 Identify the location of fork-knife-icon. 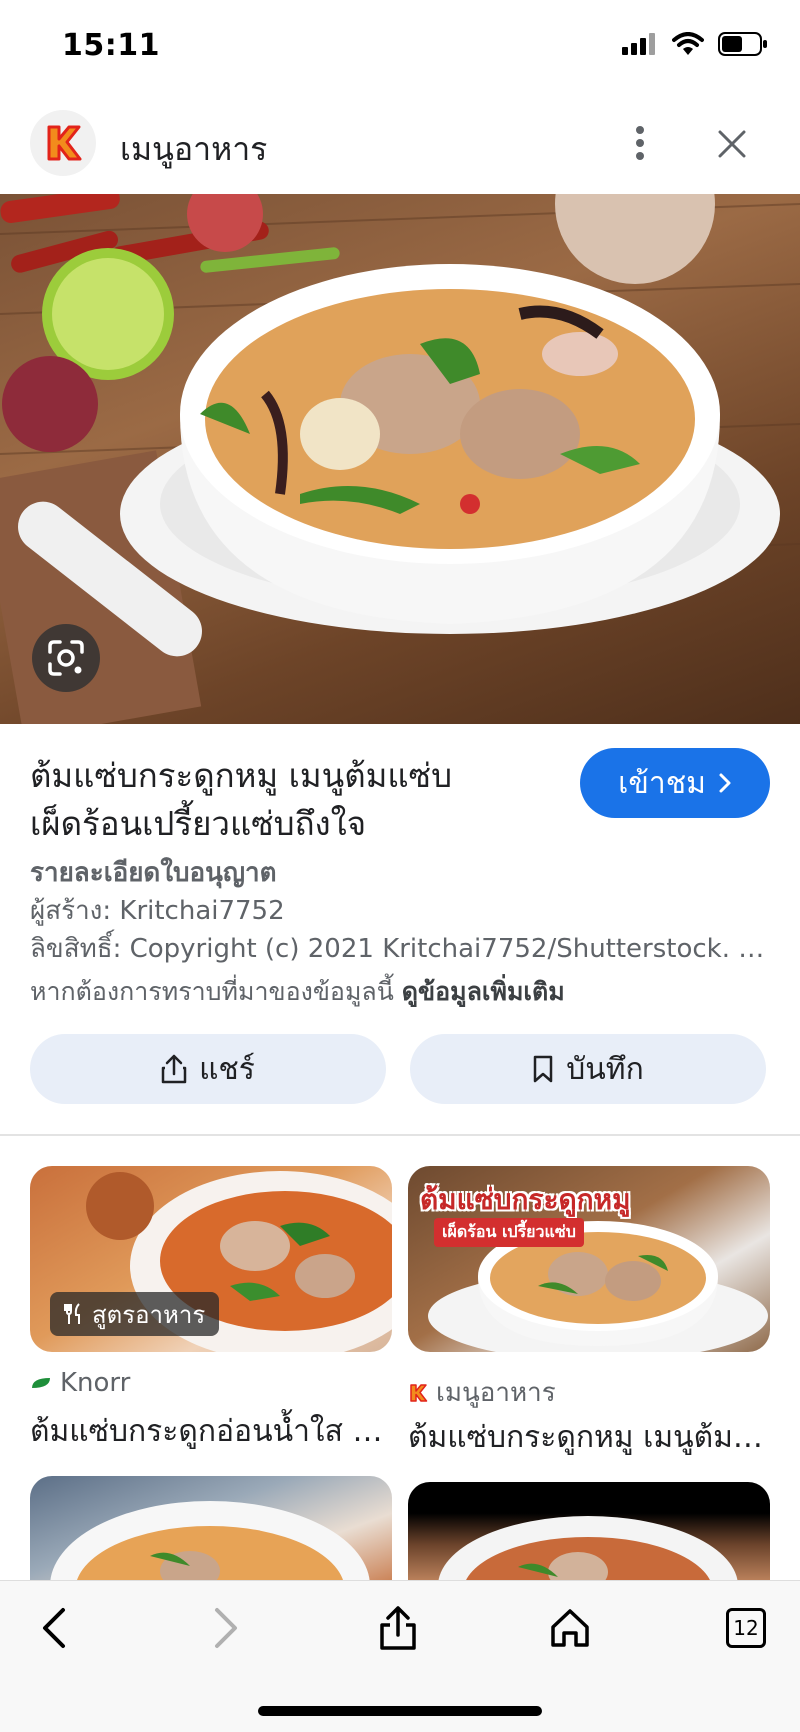
(72, 1313).